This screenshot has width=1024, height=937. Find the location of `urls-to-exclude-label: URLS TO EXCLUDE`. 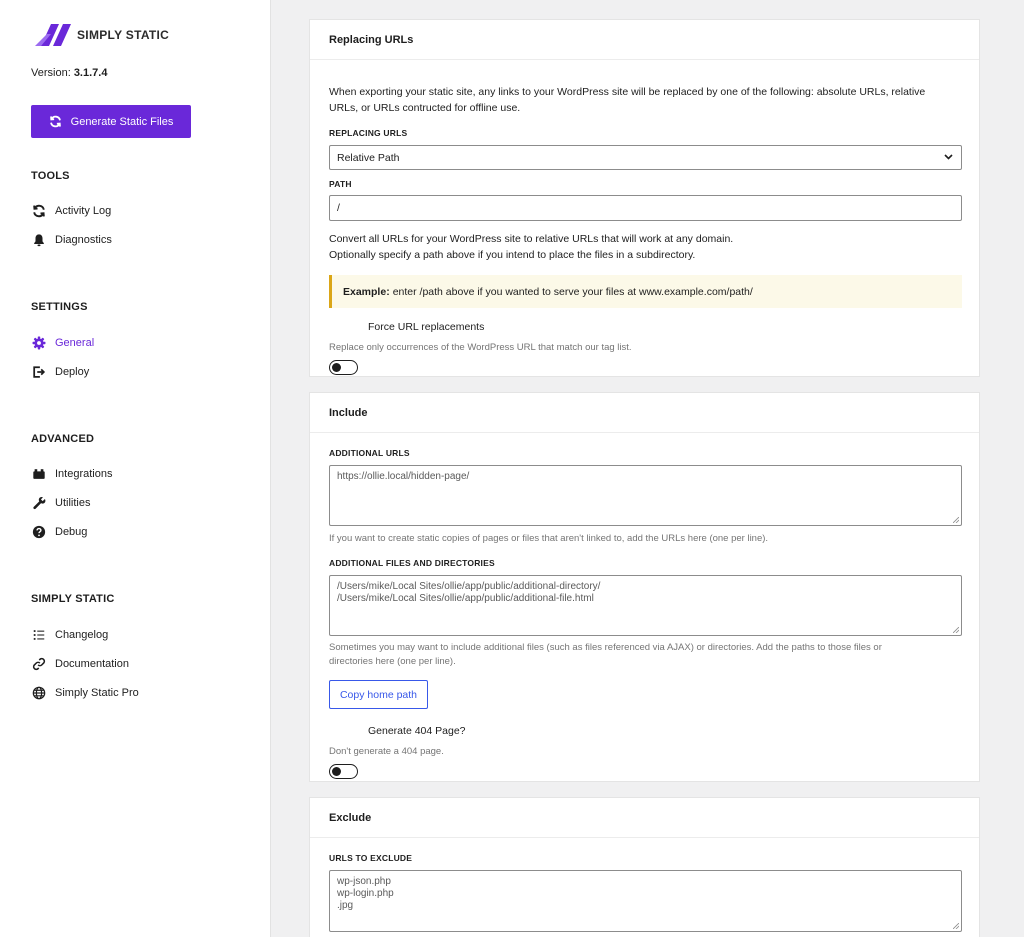

urls-to-exclude-label: URLS TO EXCLUDE is located at coordinates (371, 858).